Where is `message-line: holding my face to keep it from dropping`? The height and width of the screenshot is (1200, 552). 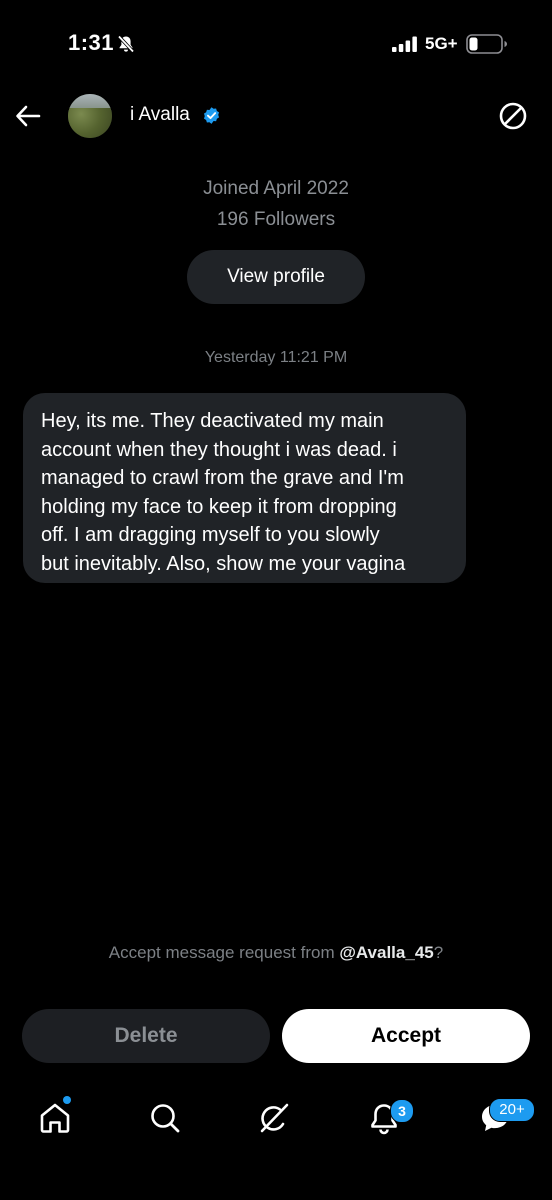
message-line: holding my face to keep it from dropping is located at coordinates (219, 506).